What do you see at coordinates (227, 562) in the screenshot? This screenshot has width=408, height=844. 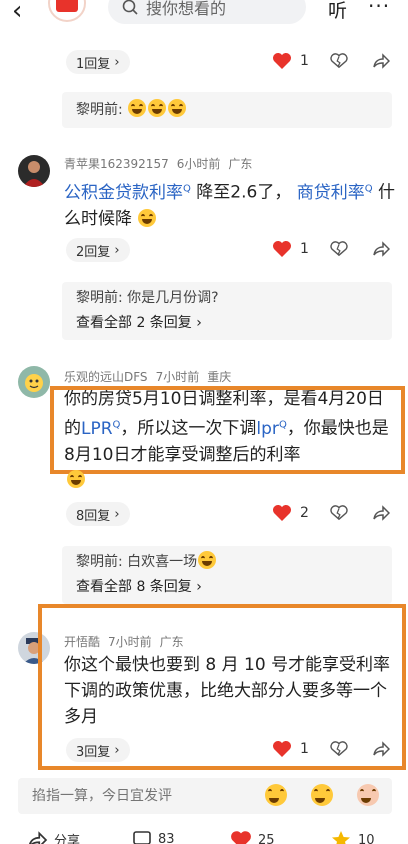 I see `reply-preview-line: 黎明前: 白欢喜一场` at bounding box center [227, 562].